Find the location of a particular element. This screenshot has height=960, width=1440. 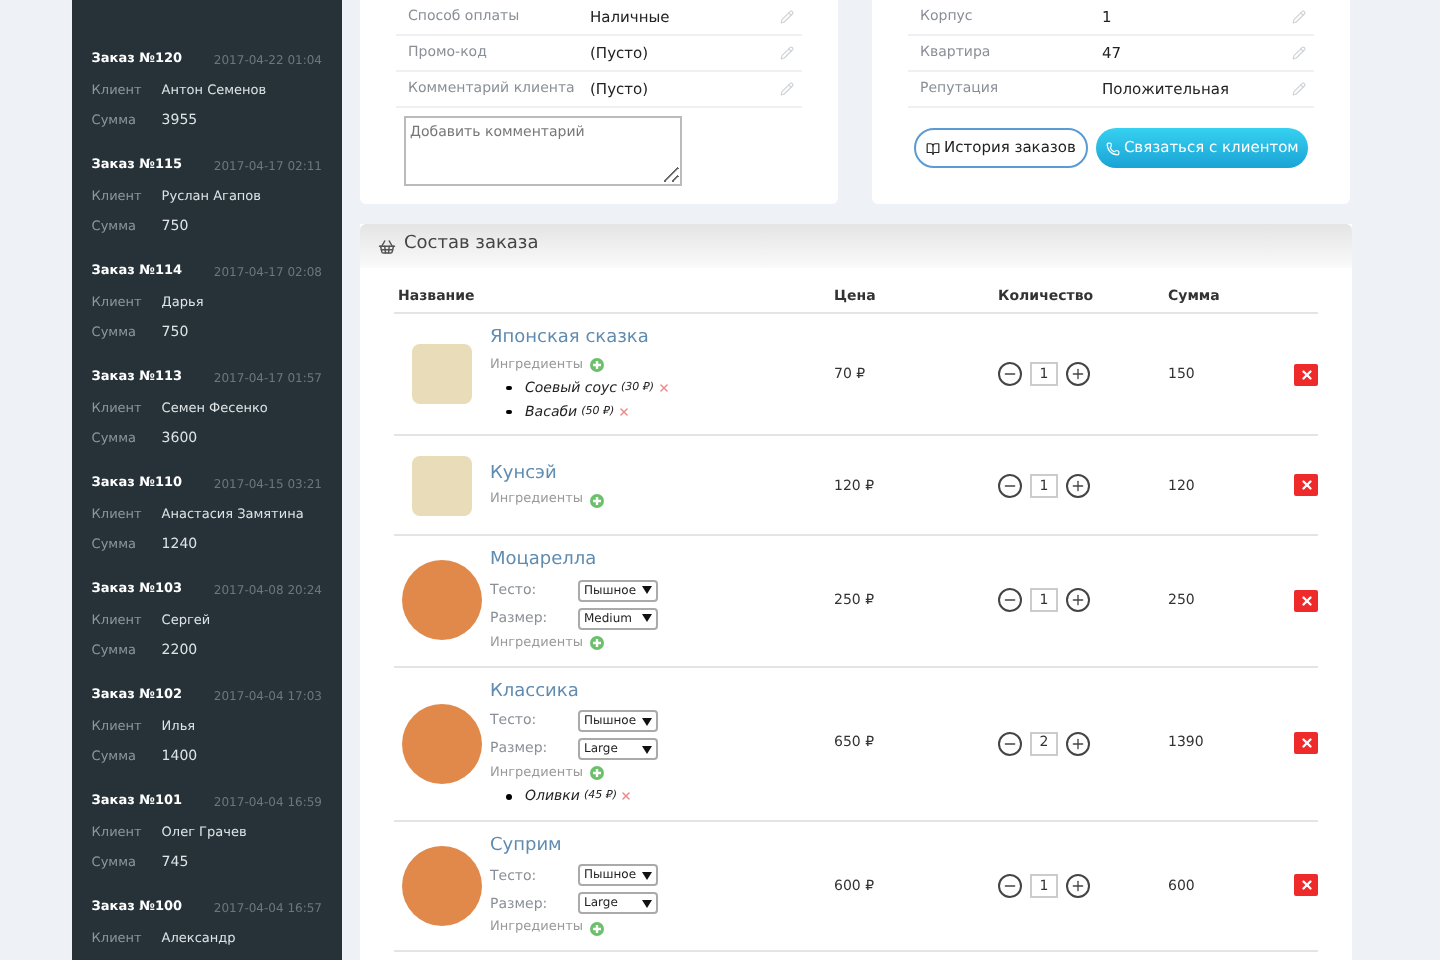

product-name: Суприм is located at coordinates (574, 847).